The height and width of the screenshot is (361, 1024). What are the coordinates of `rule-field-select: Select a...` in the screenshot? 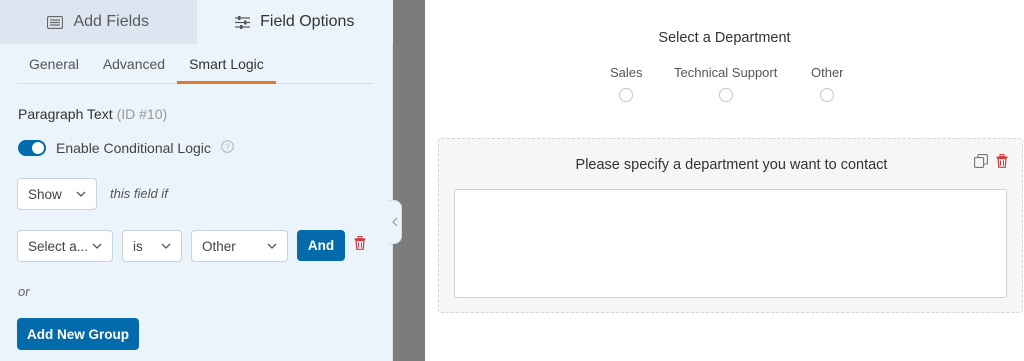 It's located at (65, 246).